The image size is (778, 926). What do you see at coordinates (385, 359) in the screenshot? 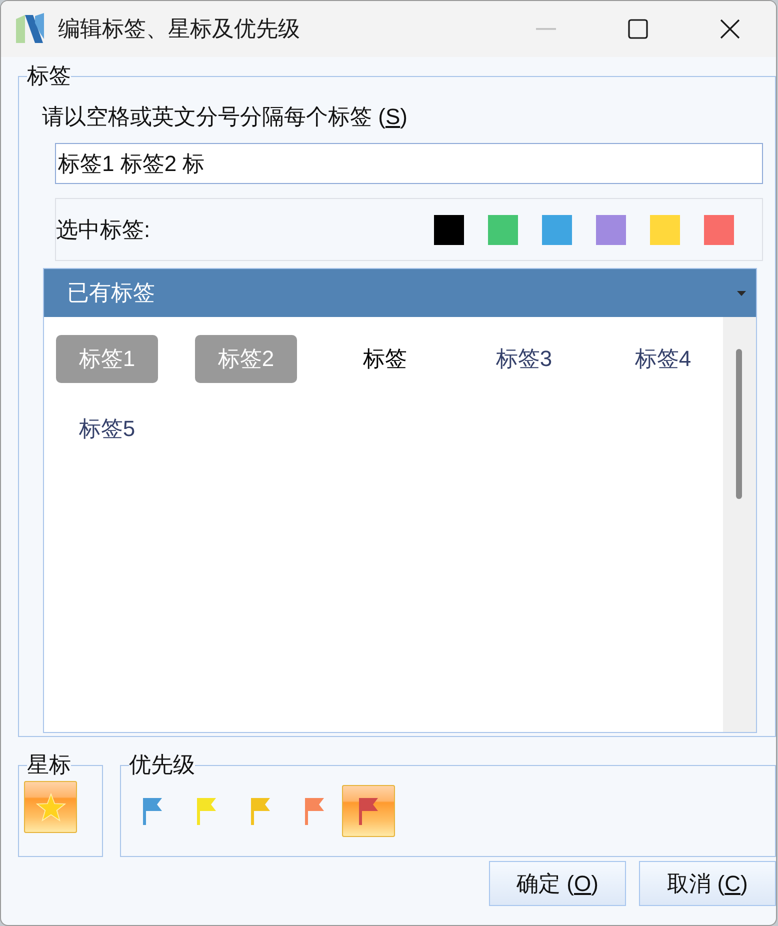
I see `tag-item: 标签` at bounding box center [385, 359].